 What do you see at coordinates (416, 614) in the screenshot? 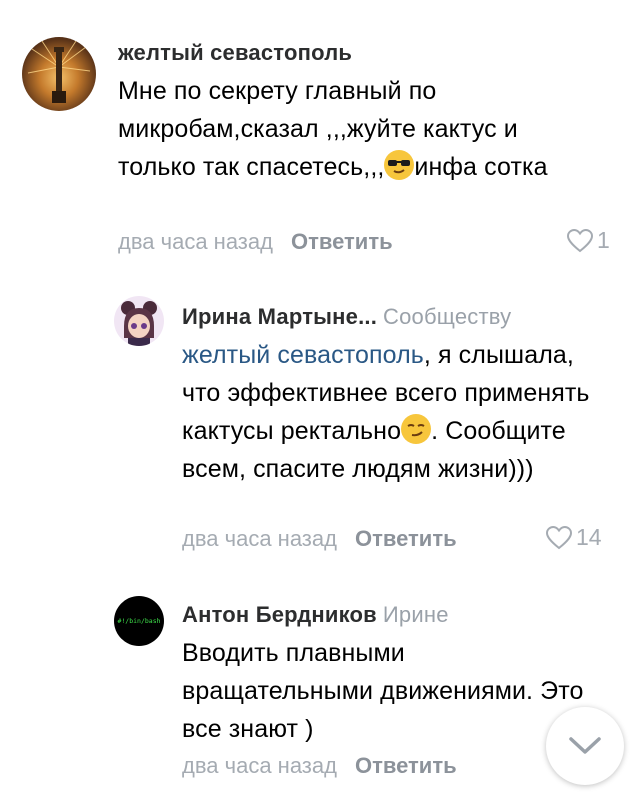
I see `reply-target: Ирине` at bounding box center [416, 614].